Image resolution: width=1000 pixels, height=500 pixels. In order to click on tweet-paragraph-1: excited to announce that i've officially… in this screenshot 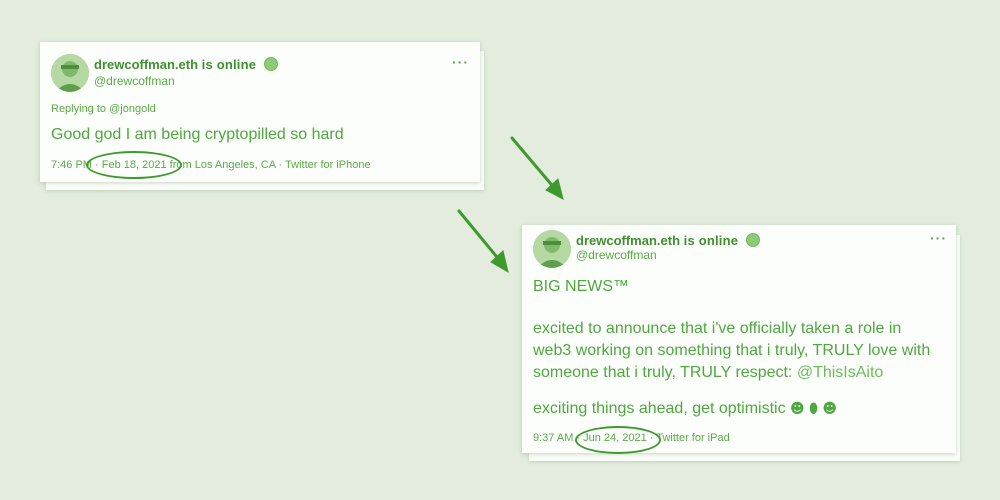, I will do `click(732, 350)`.